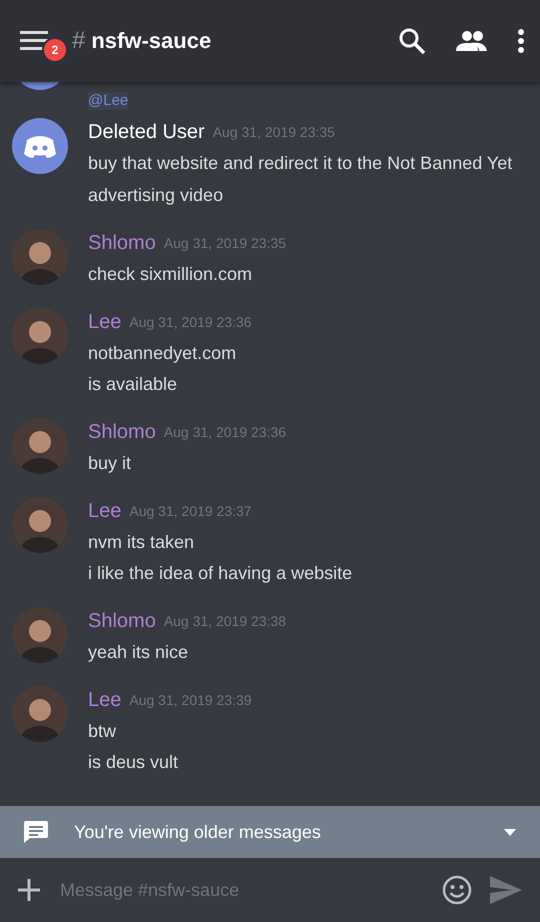  What do you see at coordinates (190, 511) in the screenshot?
I see `timestamp: Aug 31, 2019 23:37` at bounding box center [190, 511].